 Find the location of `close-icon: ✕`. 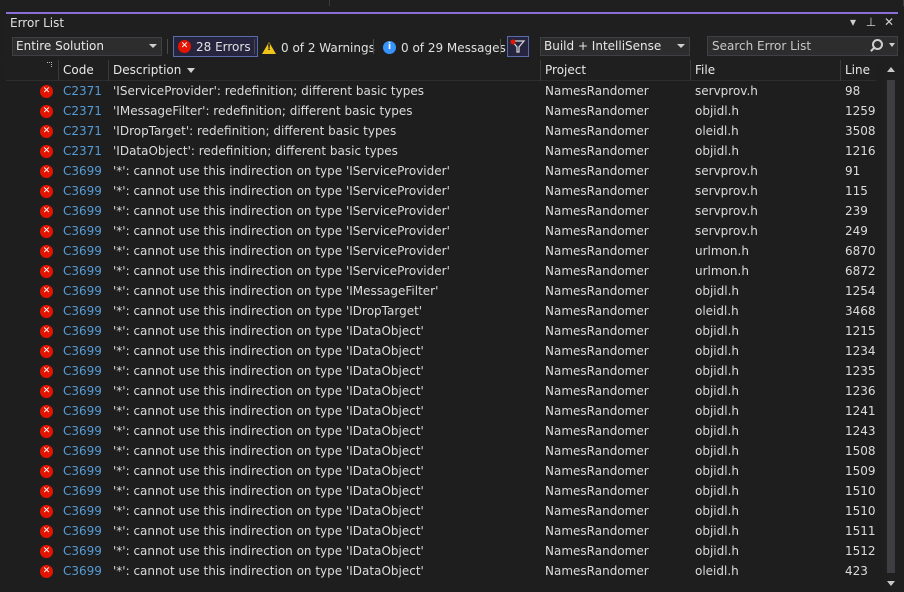

close-icon: ✕ is located at coordinates (889, 22).